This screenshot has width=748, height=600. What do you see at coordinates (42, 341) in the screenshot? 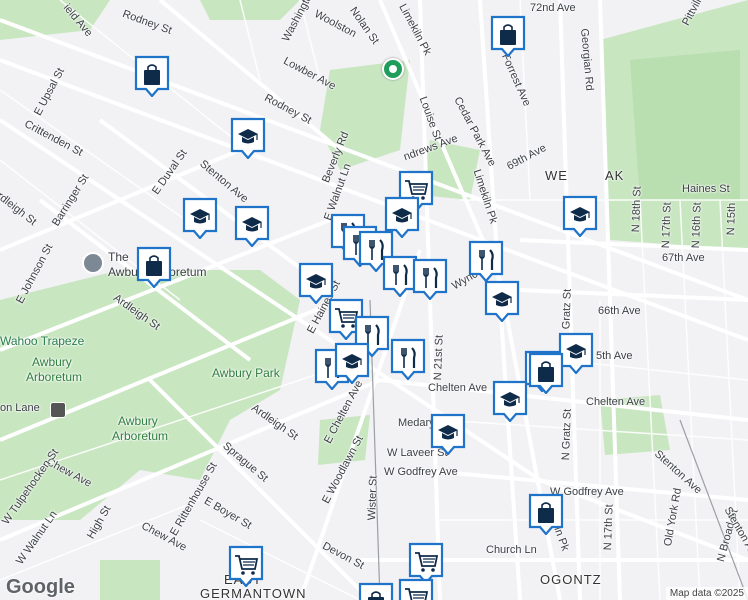
I see `place-label: Wahoo Trapeze` at bounding box center [42, 341].